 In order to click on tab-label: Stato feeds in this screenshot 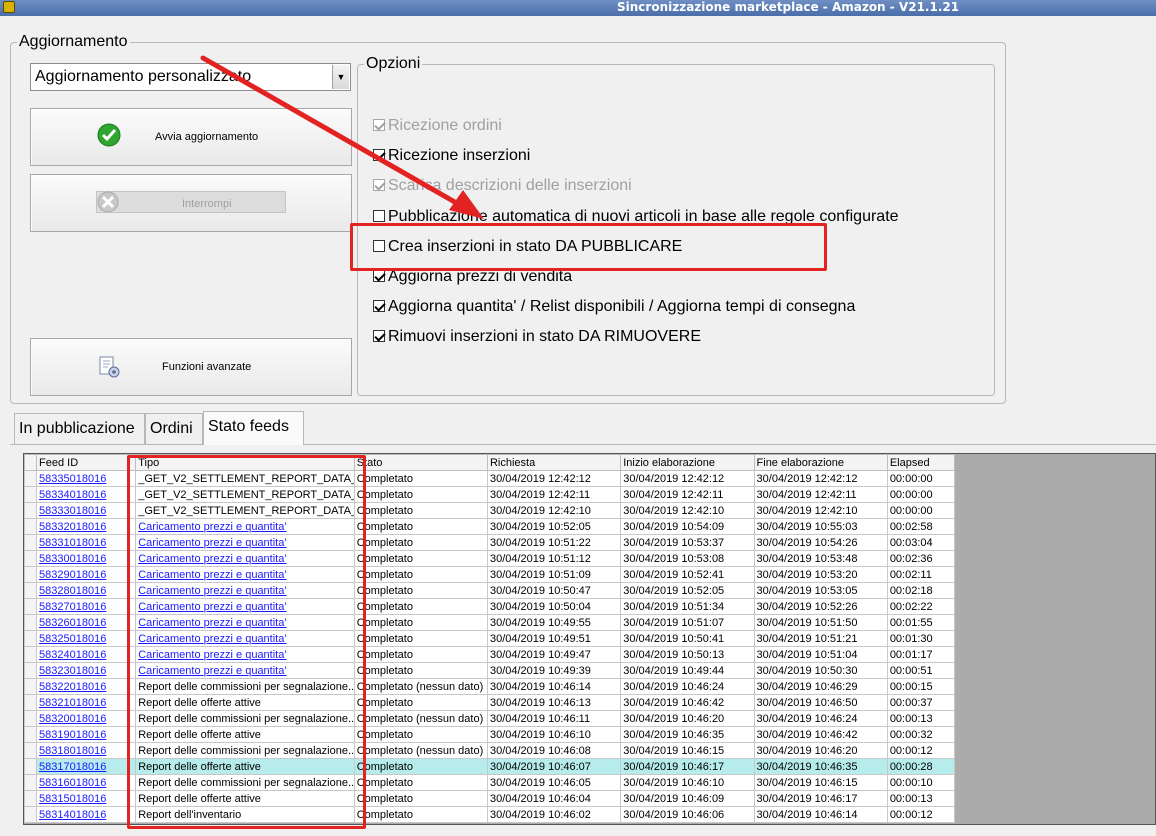, I will do `click(248, 426)`.